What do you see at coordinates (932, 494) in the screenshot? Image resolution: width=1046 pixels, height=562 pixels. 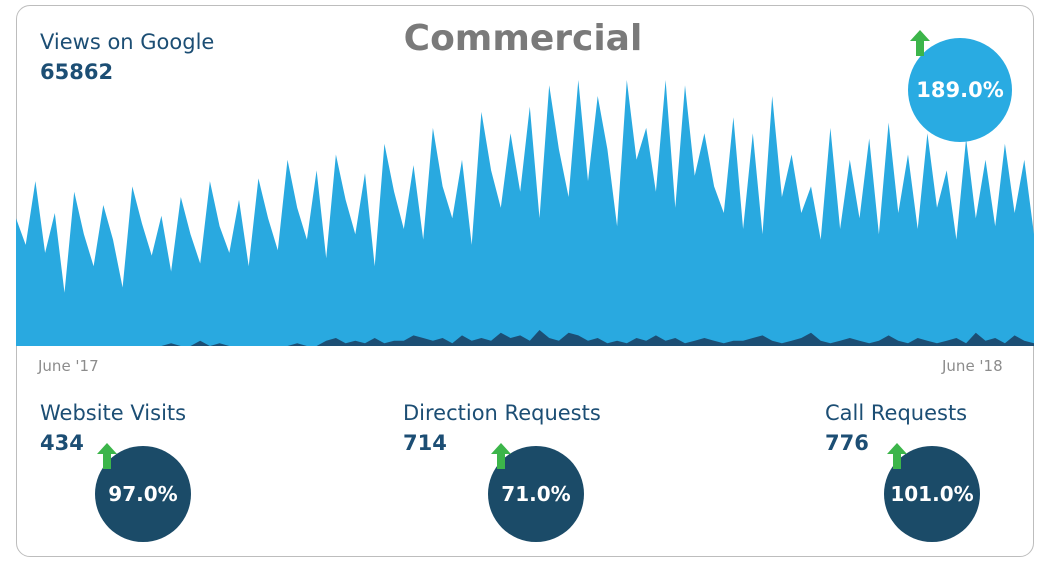 I see `call-requests-change-value: 101.0%` at bounding box center [932, 494].